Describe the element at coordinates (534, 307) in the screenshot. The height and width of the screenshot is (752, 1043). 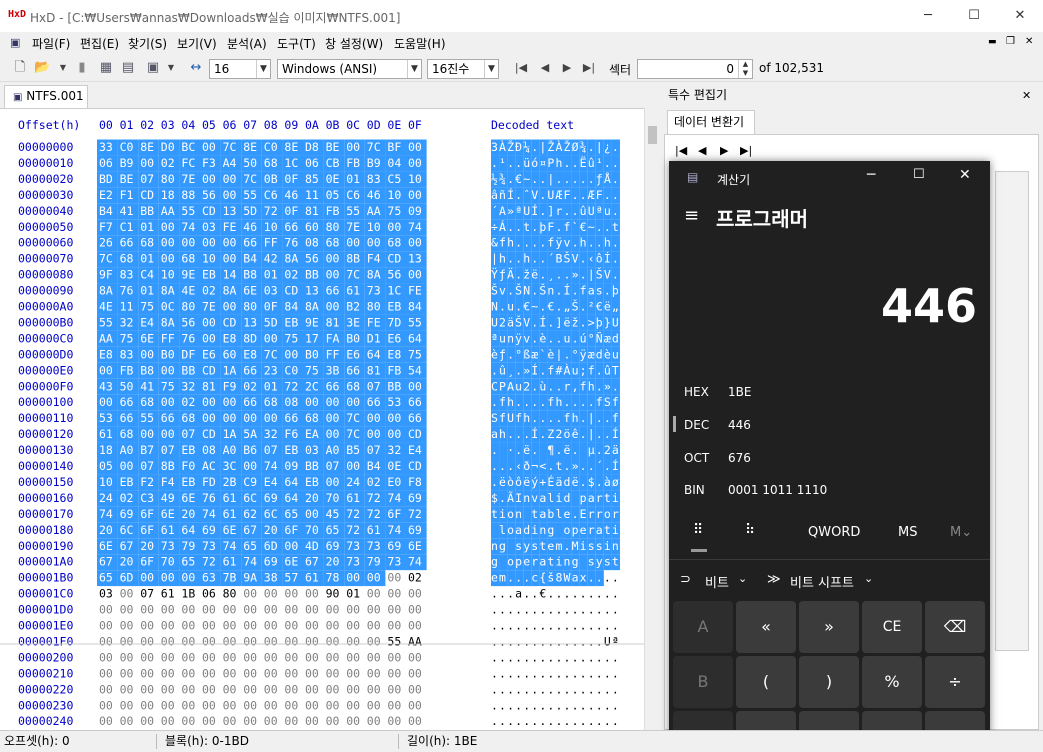
I see `decoded-char: ~` at that location.